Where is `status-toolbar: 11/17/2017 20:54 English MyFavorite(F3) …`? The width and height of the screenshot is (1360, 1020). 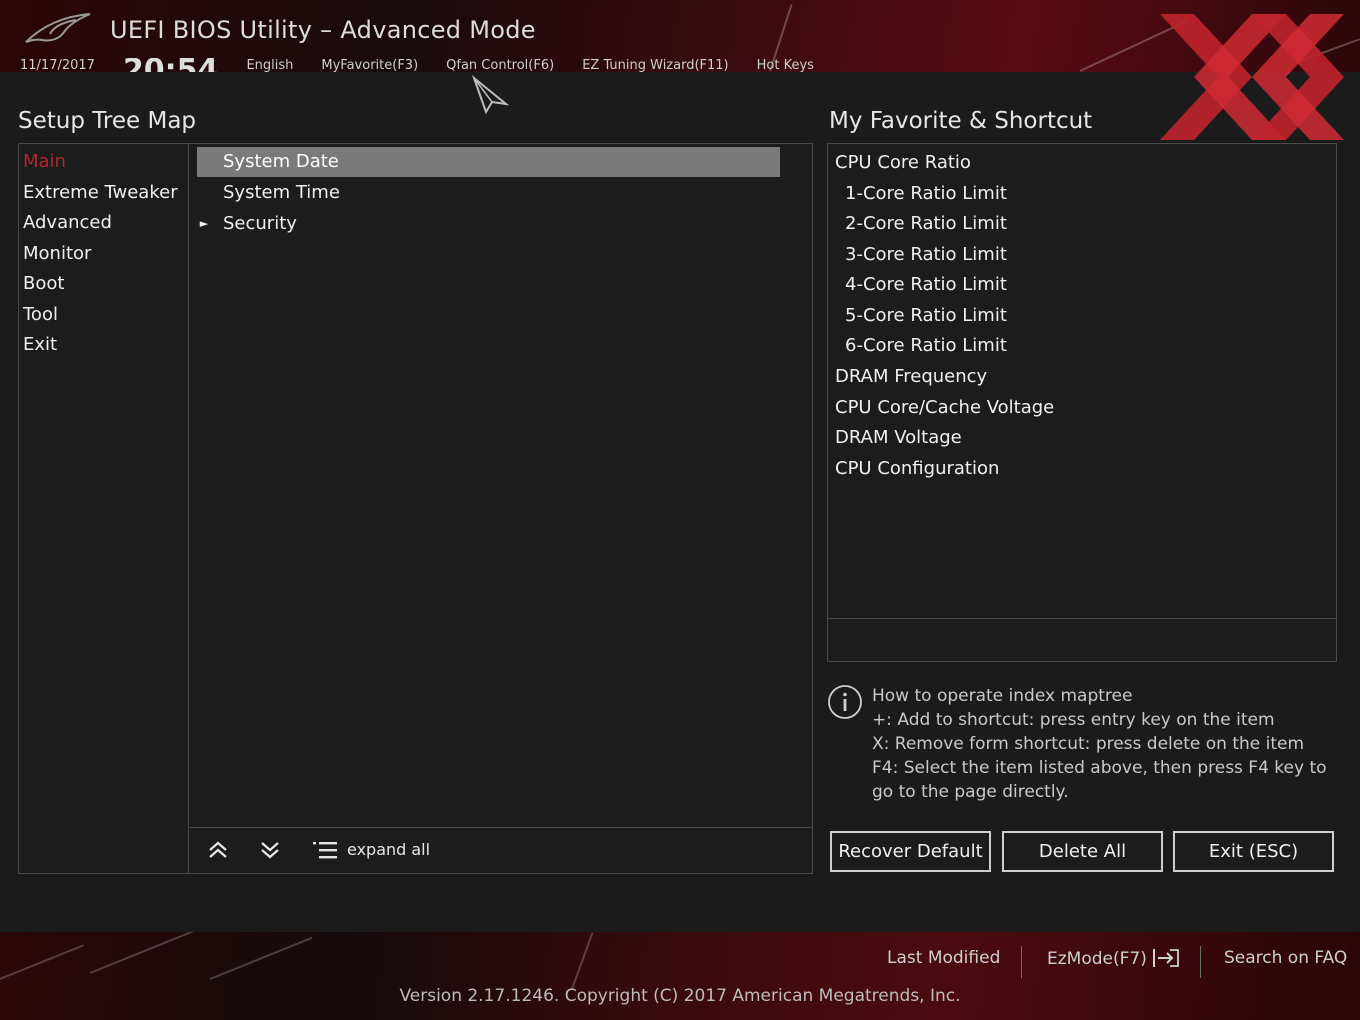
status-toolbar: 11/17/2017 20:54 English MyFavorite(F3) … is located at coordinates (417, 65).